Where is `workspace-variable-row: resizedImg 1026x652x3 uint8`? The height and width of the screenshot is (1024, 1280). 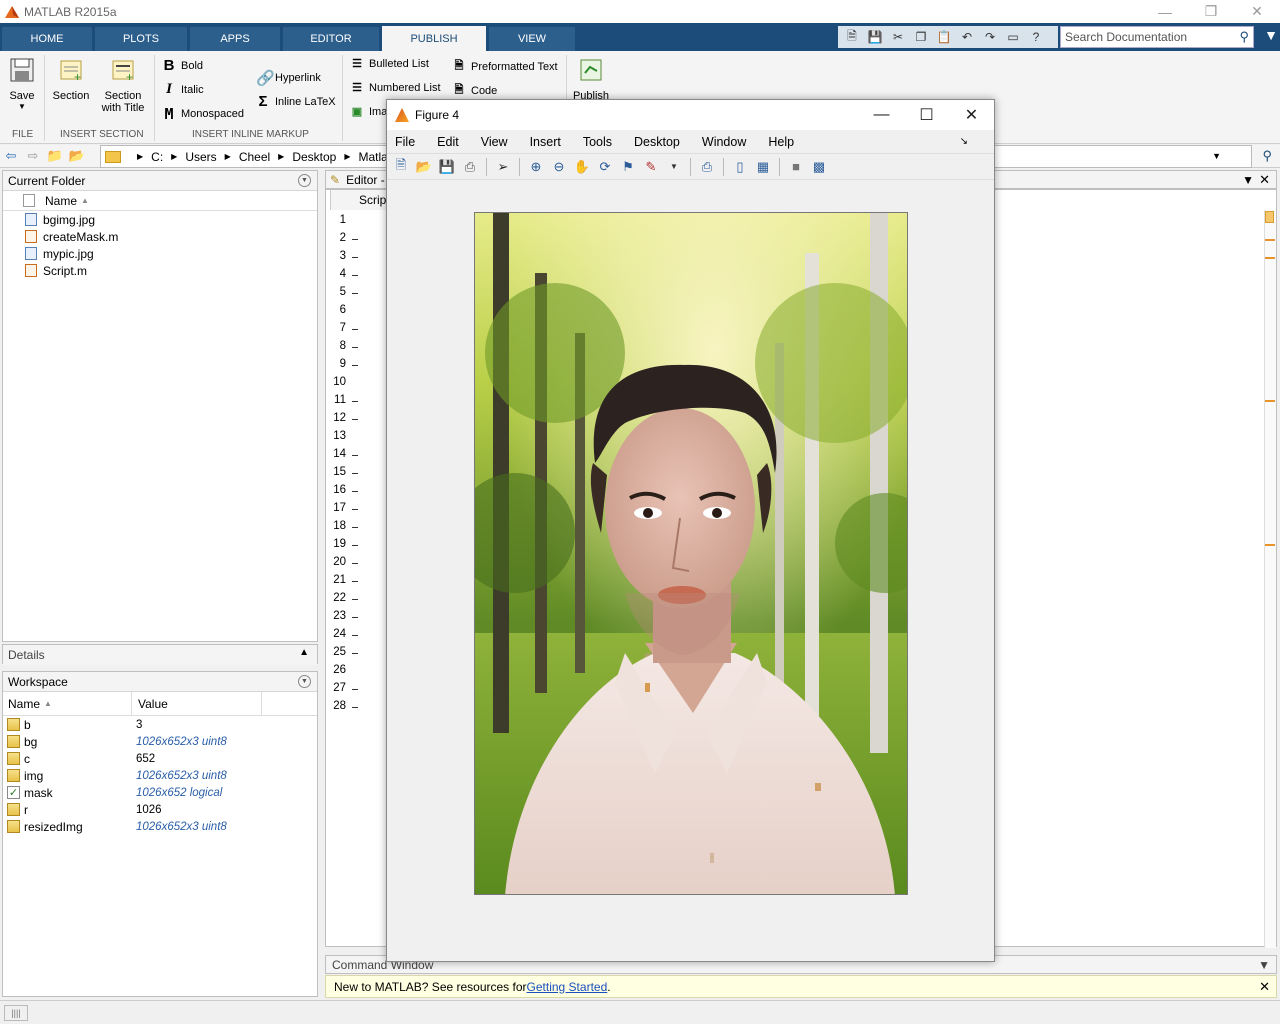 workspace-variable-row: resizedImg 1026x652x3 uint8 is located at coordinates (160, 826).